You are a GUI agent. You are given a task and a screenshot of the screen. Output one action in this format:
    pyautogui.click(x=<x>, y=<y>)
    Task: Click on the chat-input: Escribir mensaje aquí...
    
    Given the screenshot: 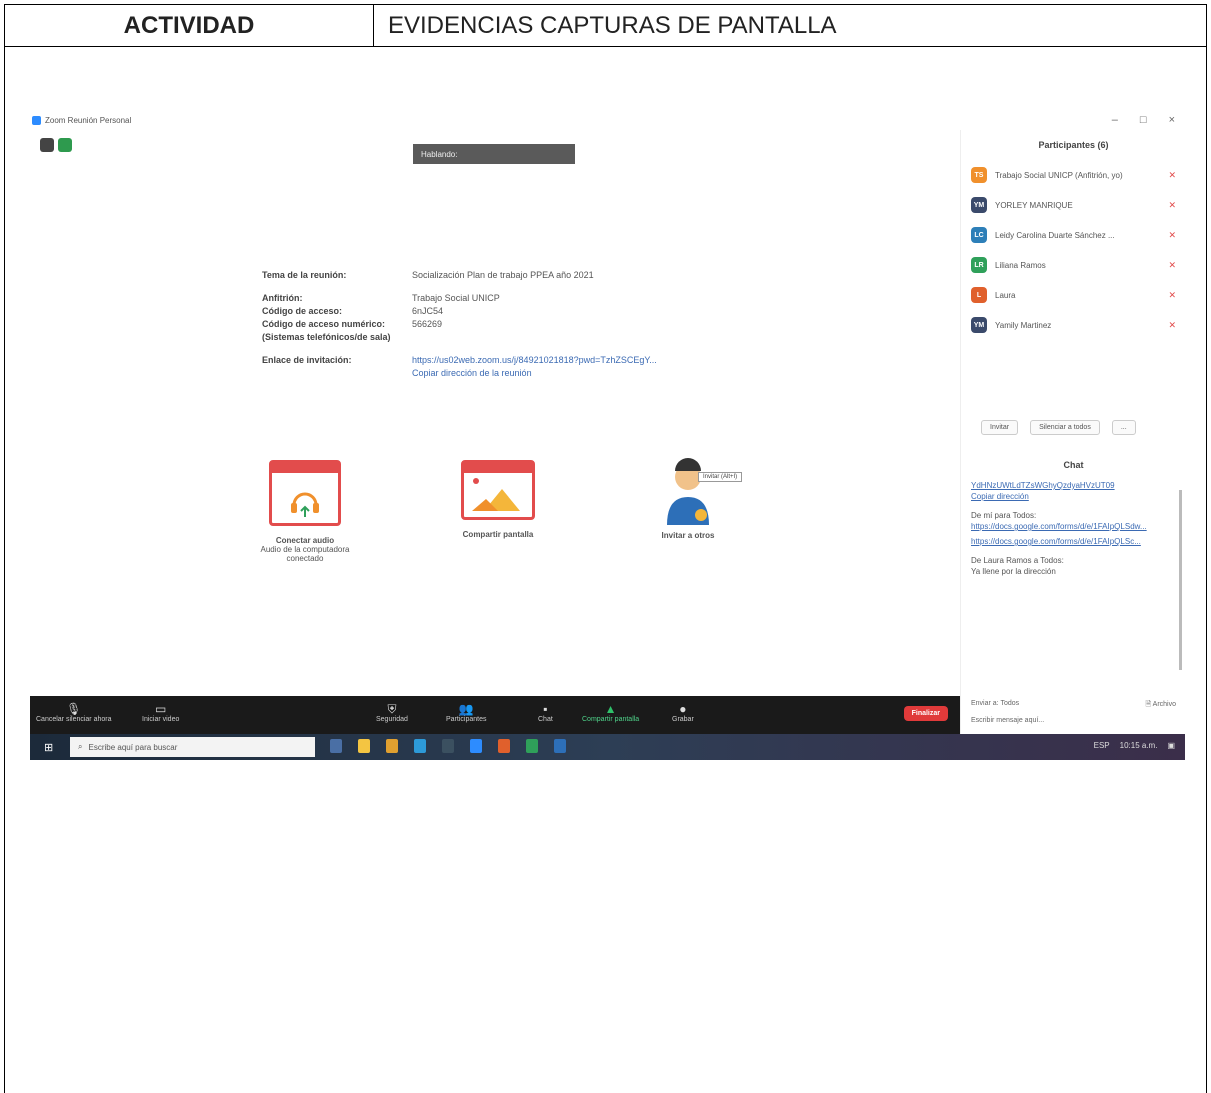 What is the action you would take?
    pyautogui.click(x=1073, y=720)
    